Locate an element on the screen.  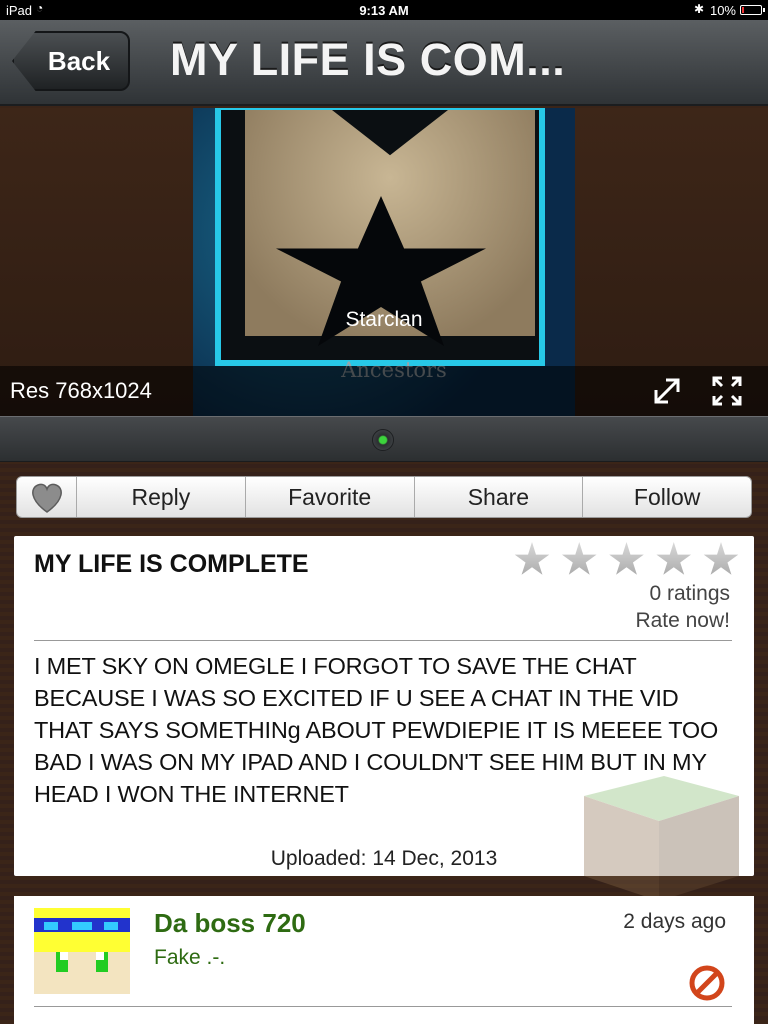
comment-text: Fake .-. is located at coordinates (190, 957).